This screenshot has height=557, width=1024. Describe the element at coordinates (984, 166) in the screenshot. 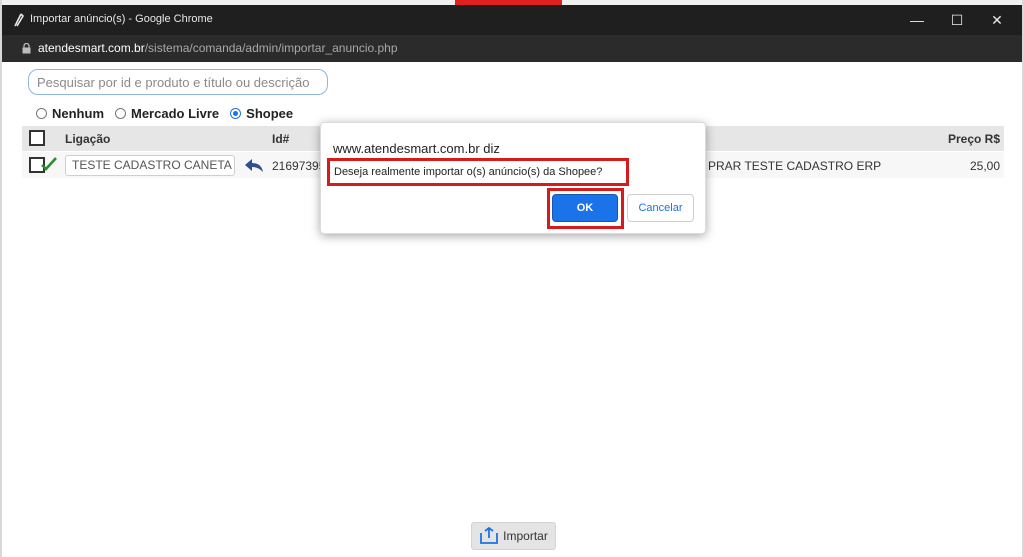

I see `row-price: 25,00` at that location.